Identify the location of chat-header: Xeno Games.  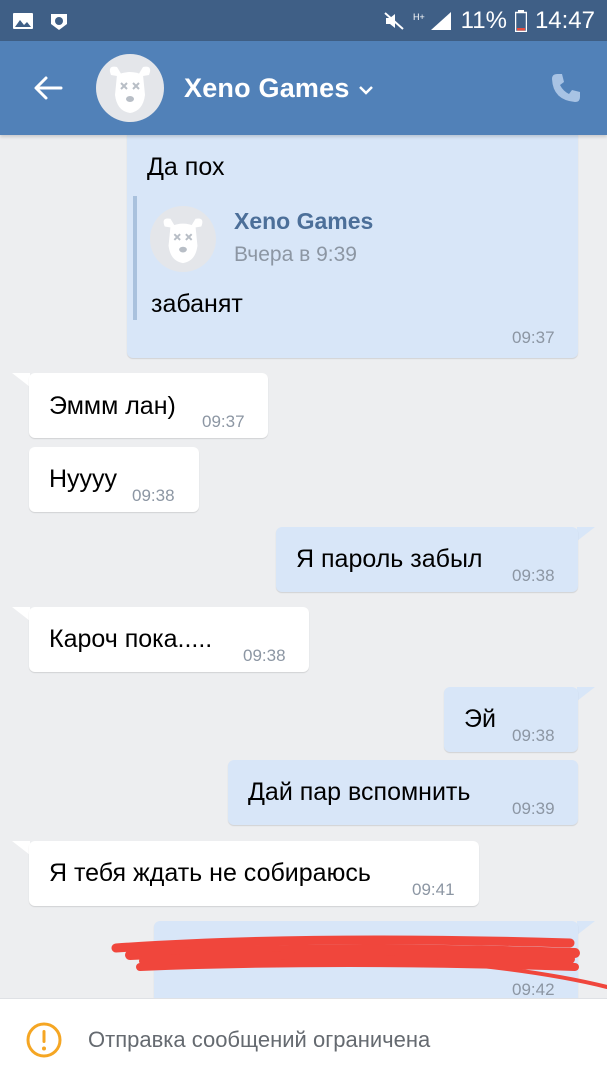
(303, 88).